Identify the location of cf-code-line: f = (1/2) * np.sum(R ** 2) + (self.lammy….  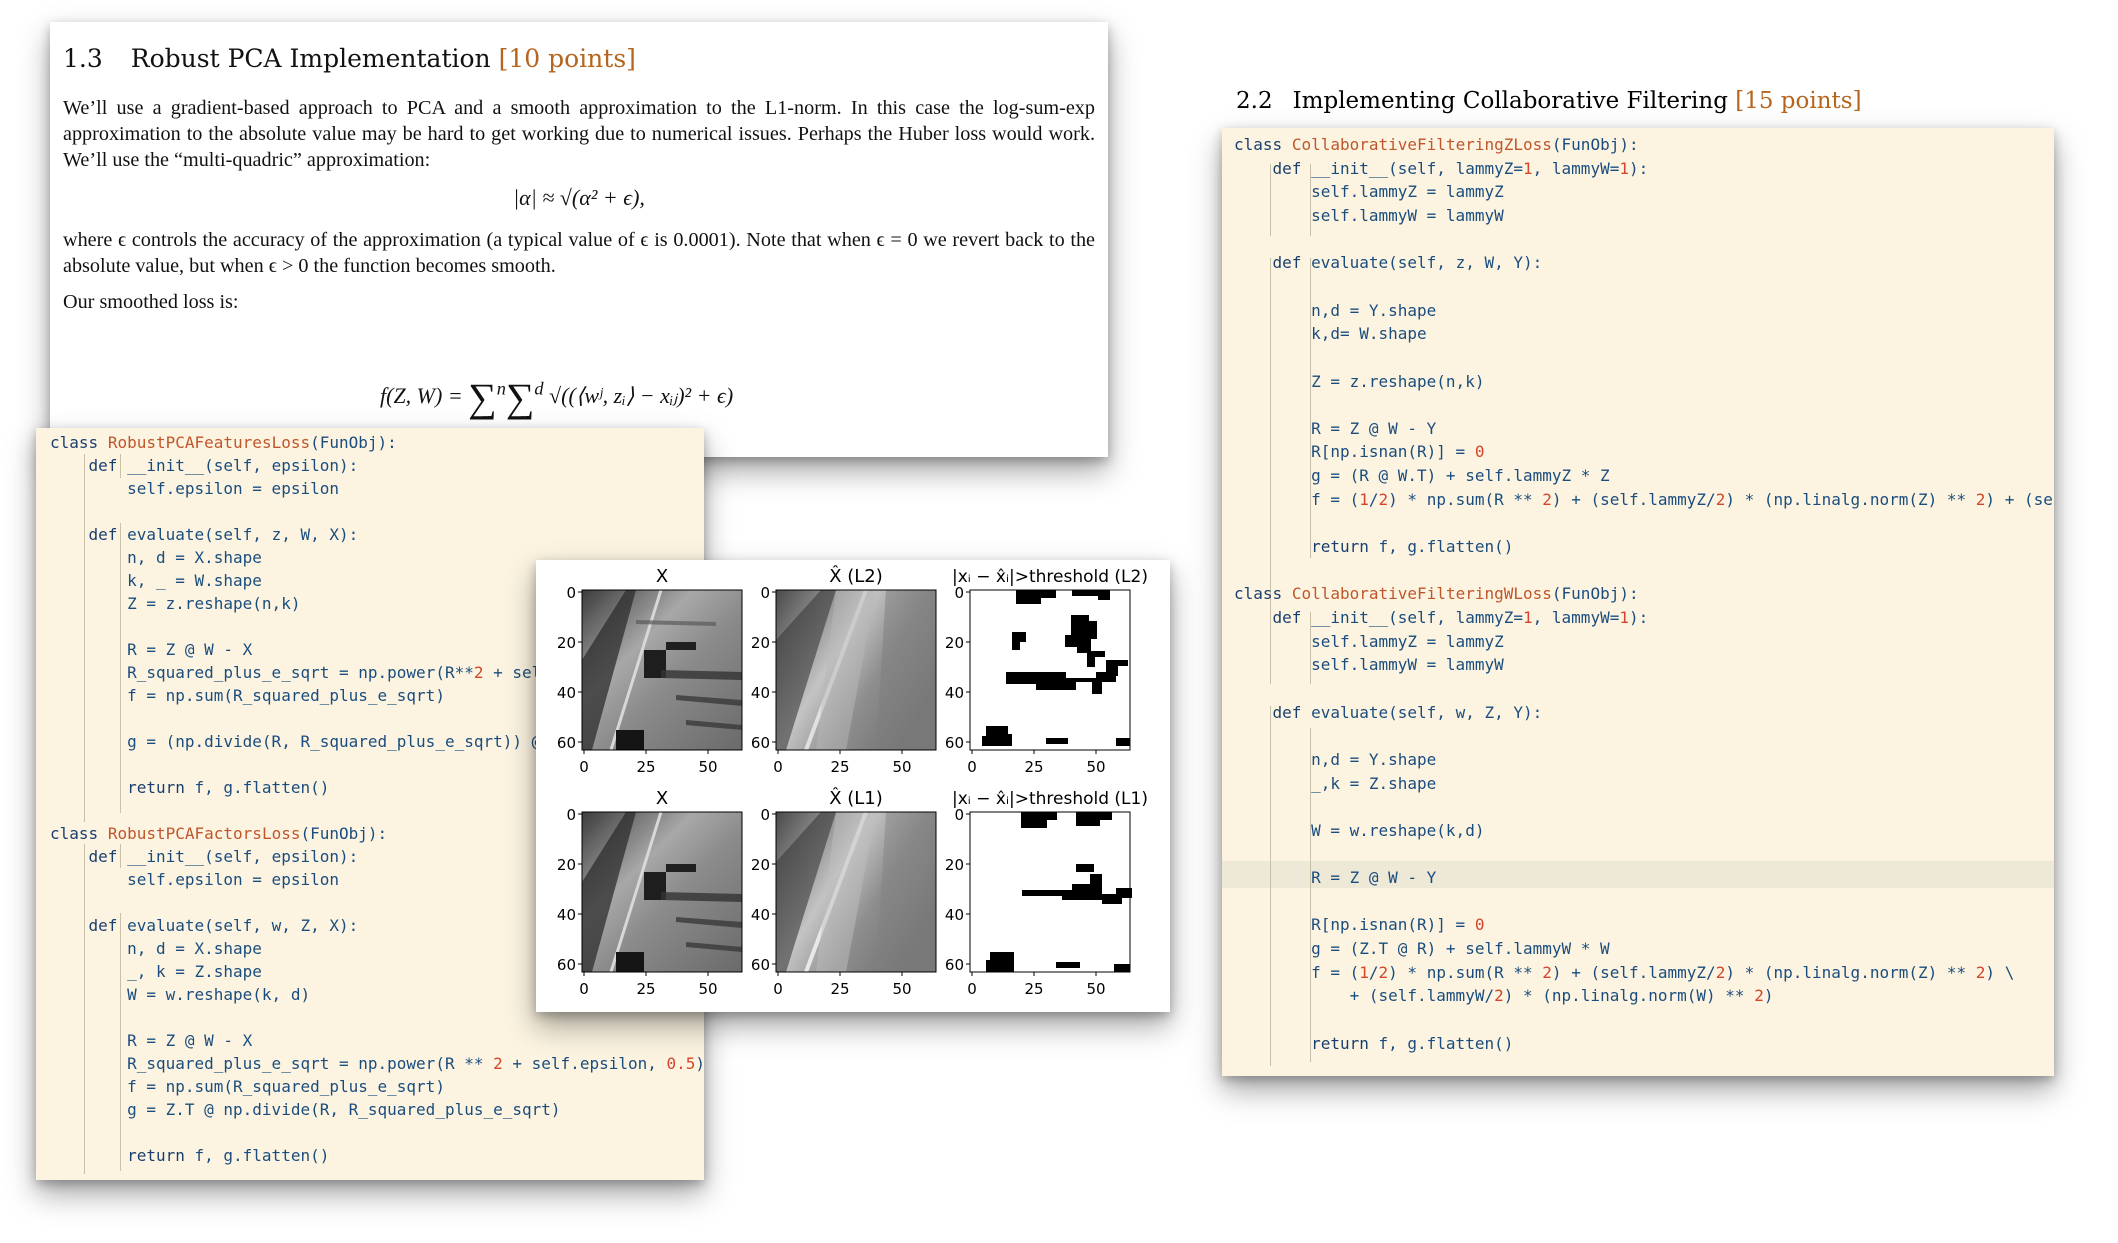
(1644, 499).